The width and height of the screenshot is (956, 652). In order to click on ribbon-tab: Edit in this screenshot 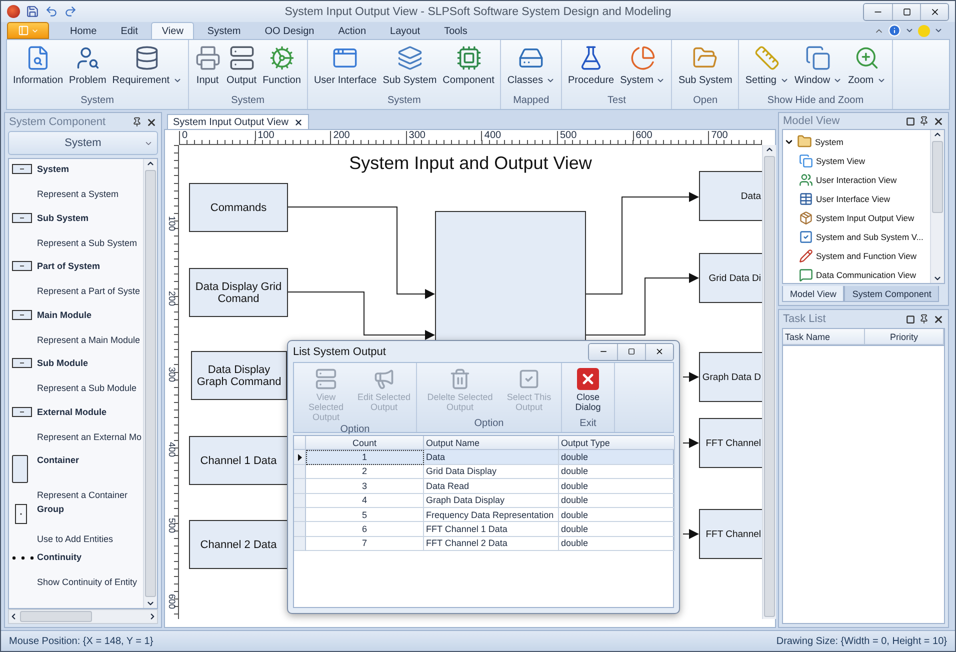, I will do `click(129, 30)`.